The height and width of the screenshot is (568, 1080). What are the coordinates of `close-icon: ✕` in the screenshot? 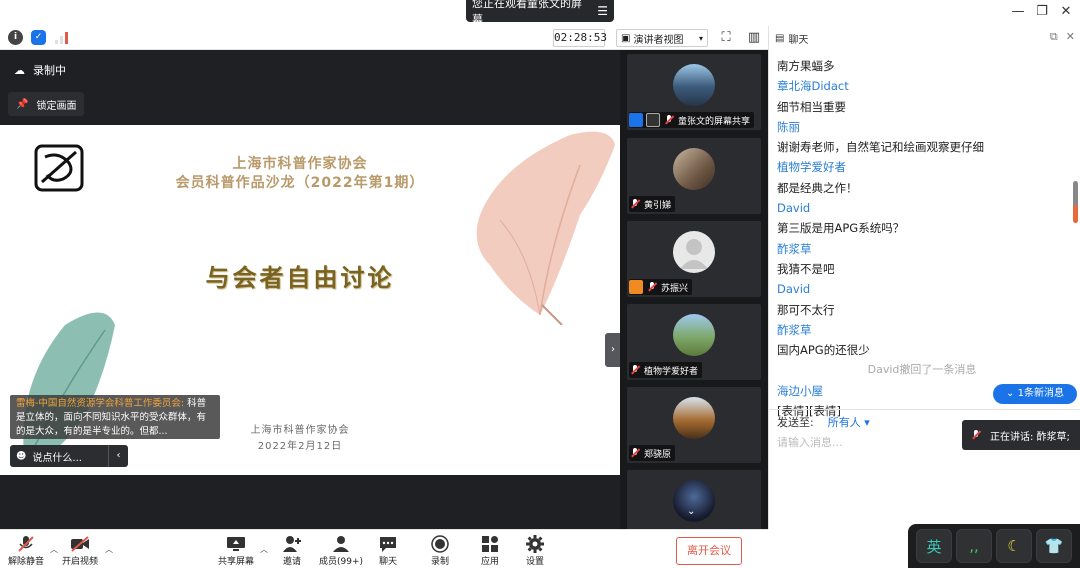 It's located at (1066, 12).